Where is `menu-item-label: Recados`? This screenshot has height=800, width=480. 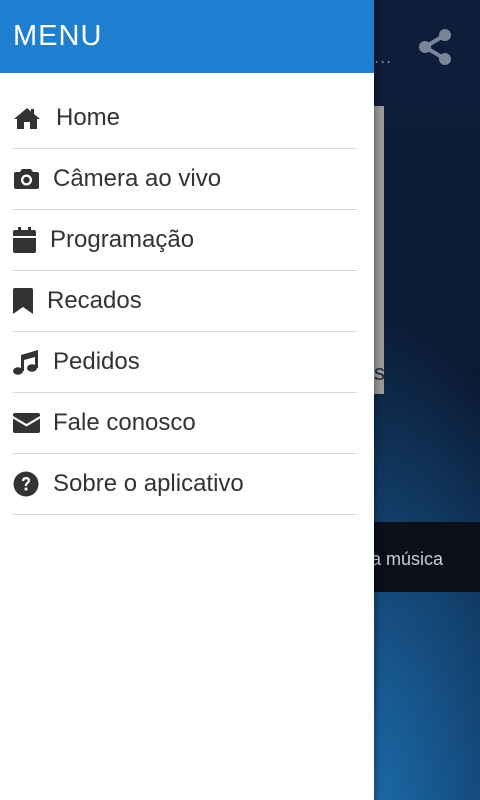
menu-item-label: Recados is located at coordinates (94, 300).